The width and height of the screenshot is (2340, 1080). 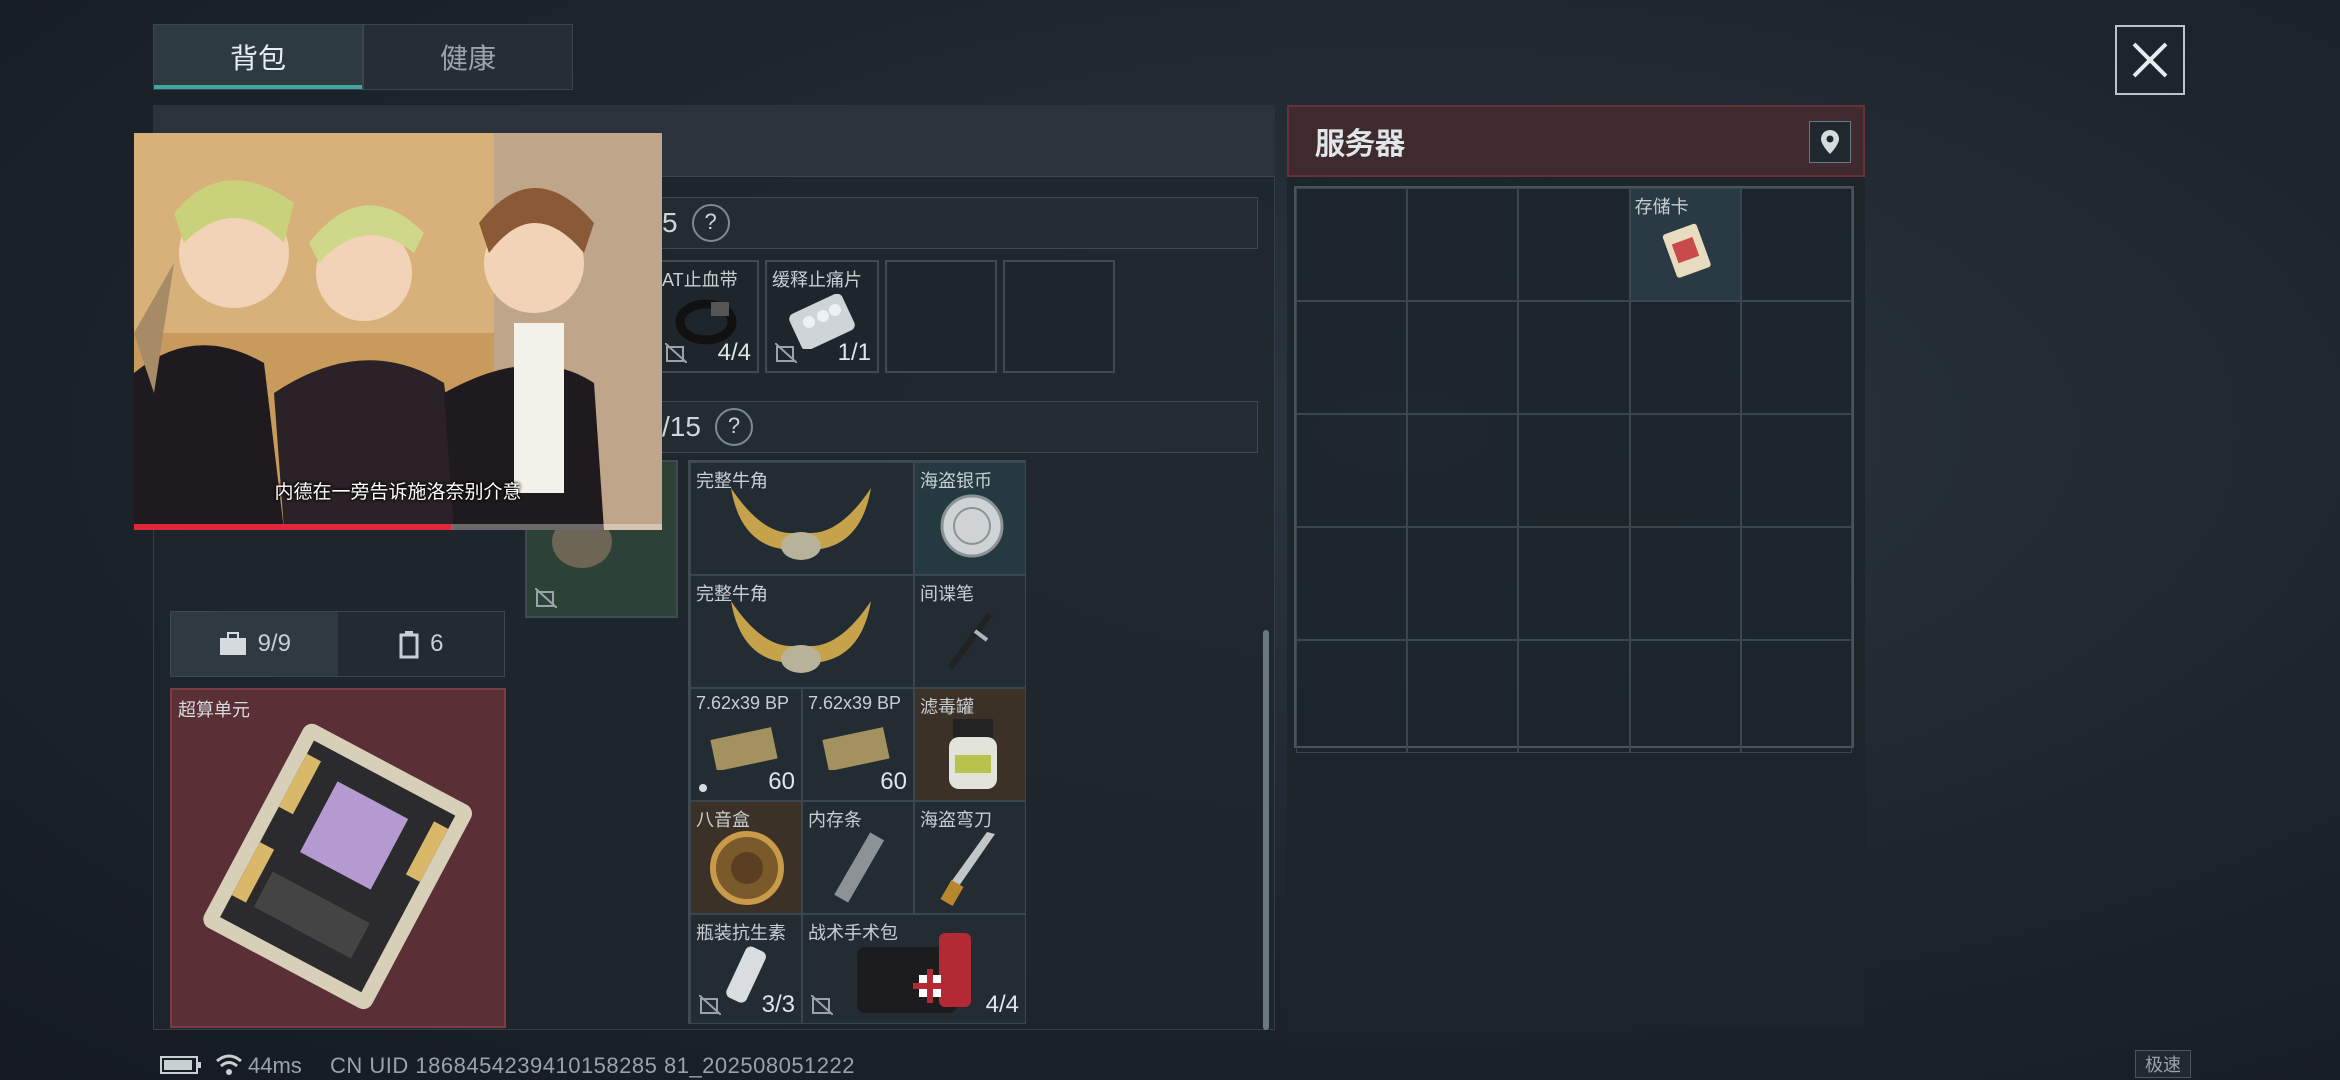 I want to click on close-icon, so click(x=2150, y=60).